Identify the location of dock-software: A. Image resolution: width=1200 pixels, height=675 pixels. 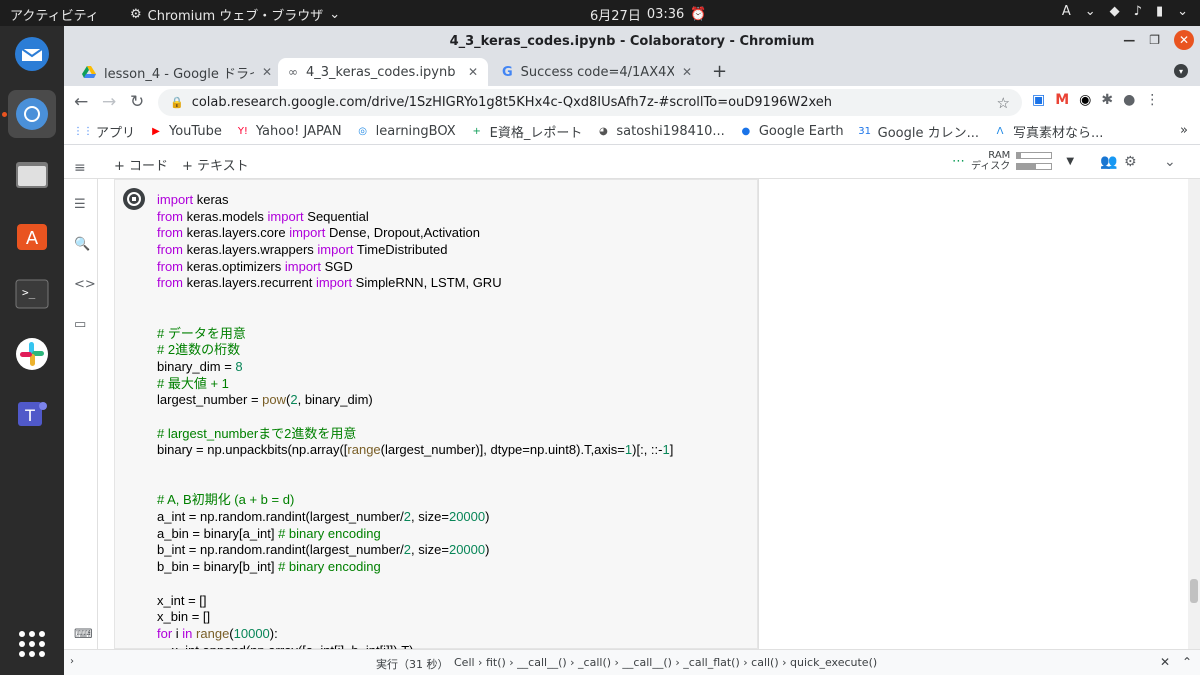
(32, 234).